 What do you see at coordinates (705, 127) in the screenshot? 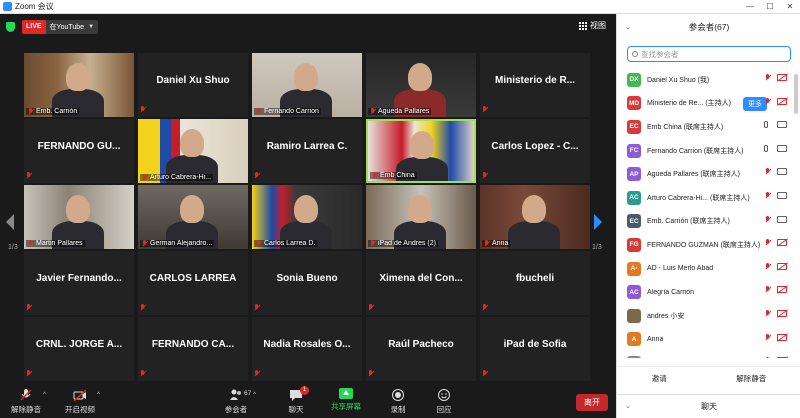
I see `participant-row: EC Emb China (联席主持人)` at bounding box center [705, 127].